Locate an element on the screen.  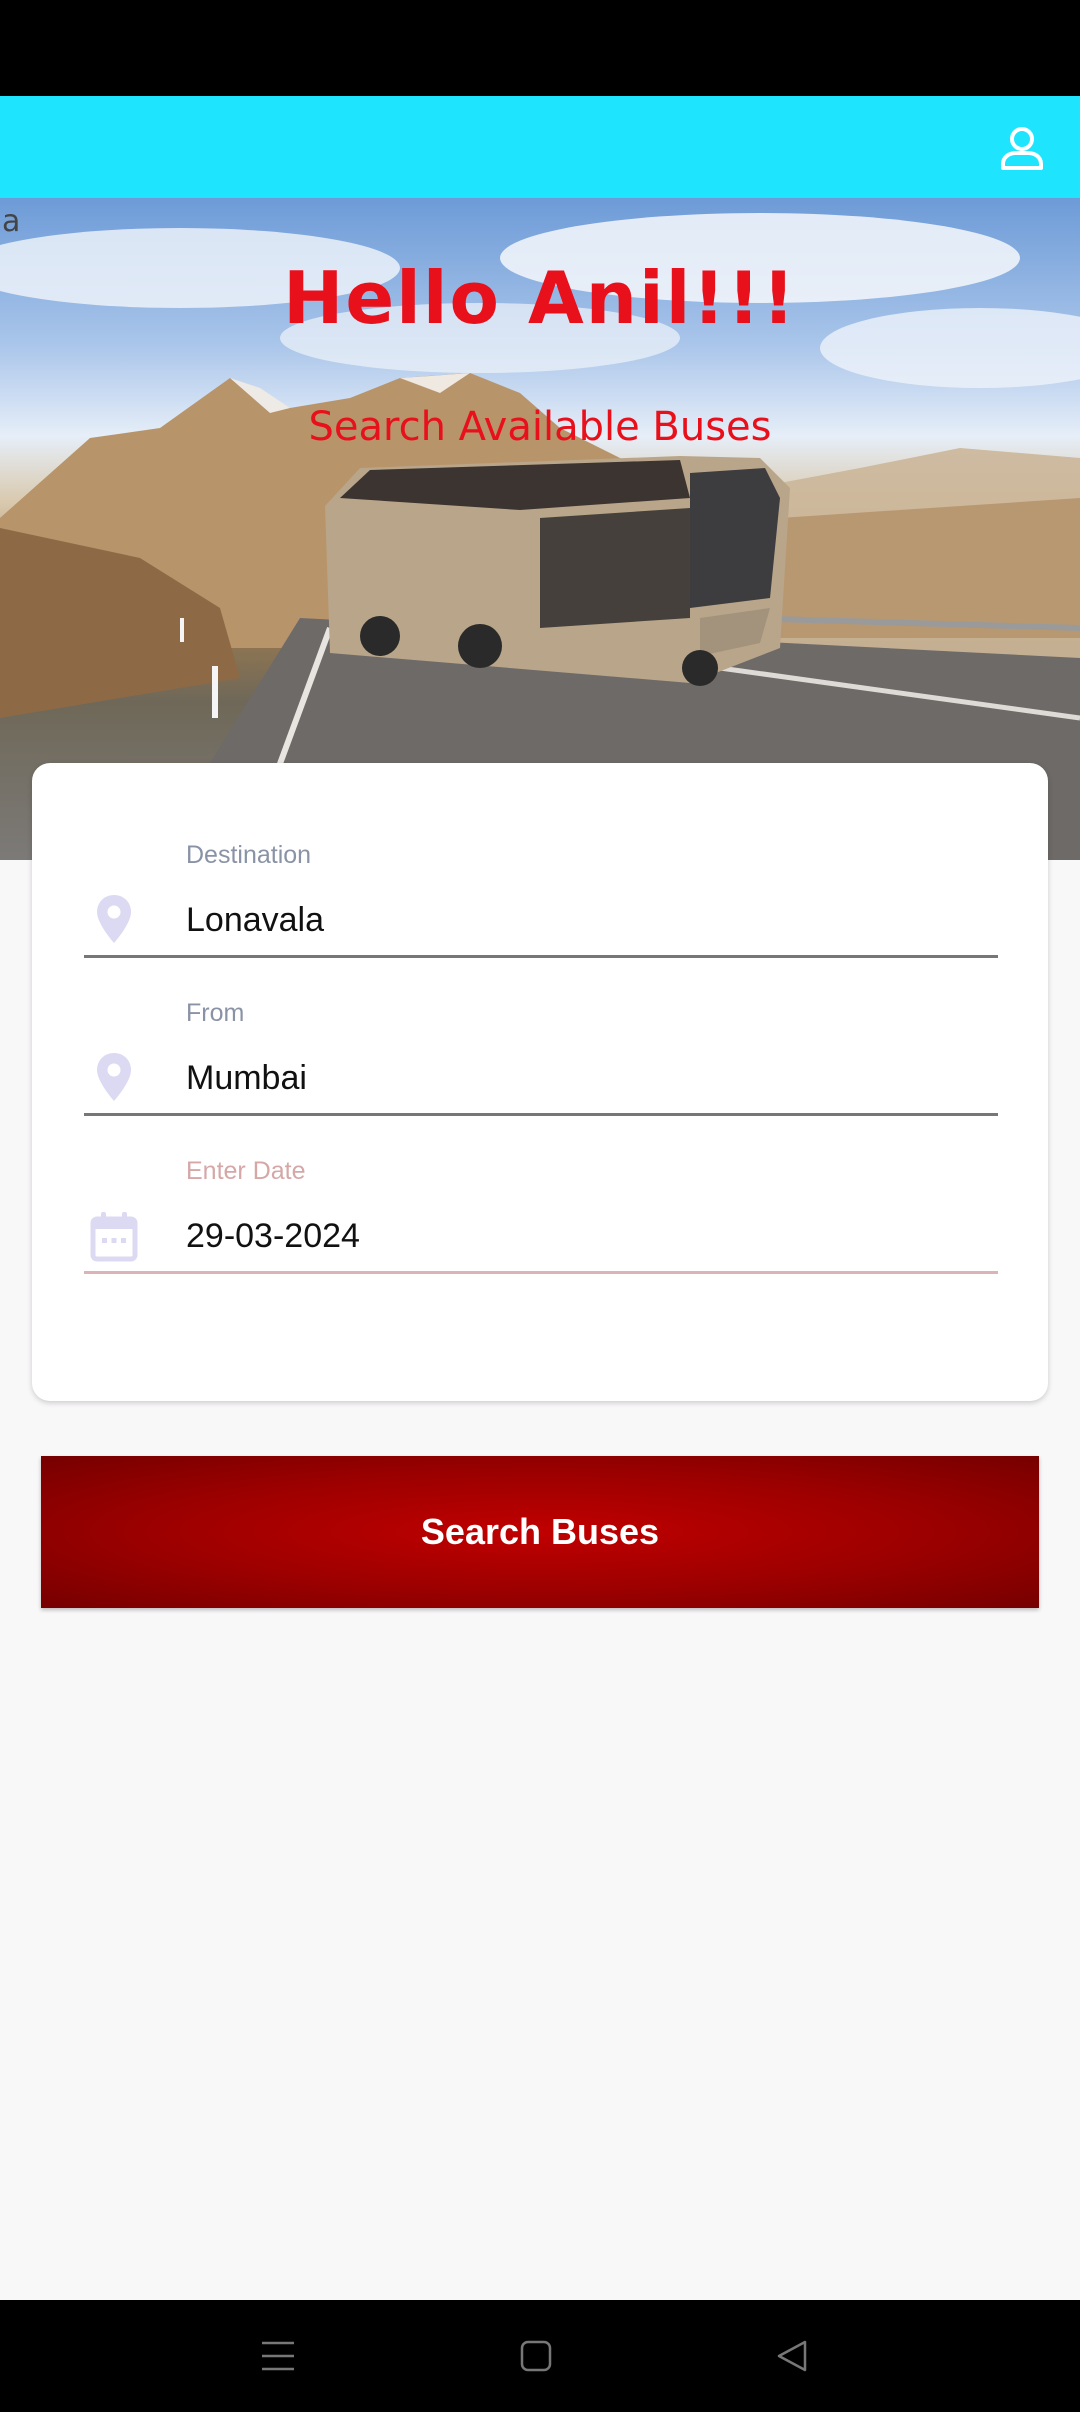
destination-field: Destination Lonavala is located at coordinates (541, 901).